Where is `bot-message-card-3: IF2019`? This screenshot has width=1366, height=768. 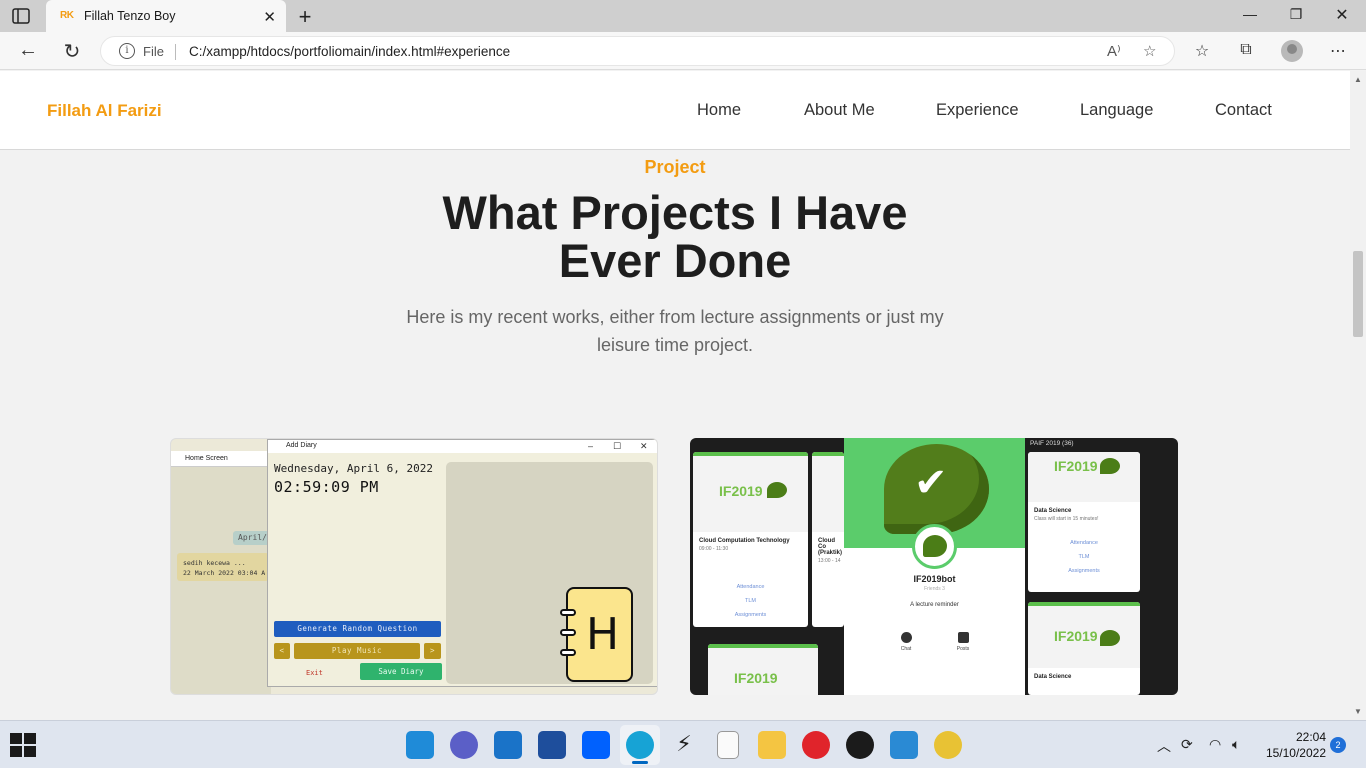
bot-message-card-3: IF2019 is located at coordinates (763, 669).